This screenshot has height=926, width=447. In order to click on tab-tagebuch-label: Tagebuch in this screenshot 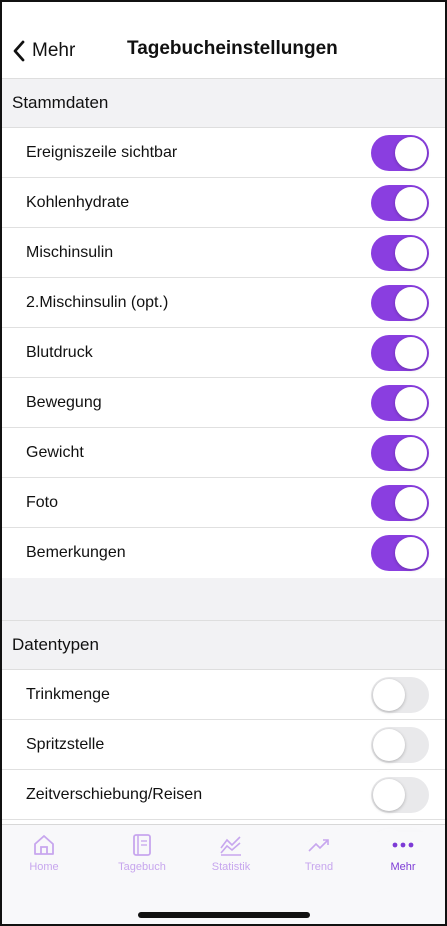, I will do `click(142, 867)`.